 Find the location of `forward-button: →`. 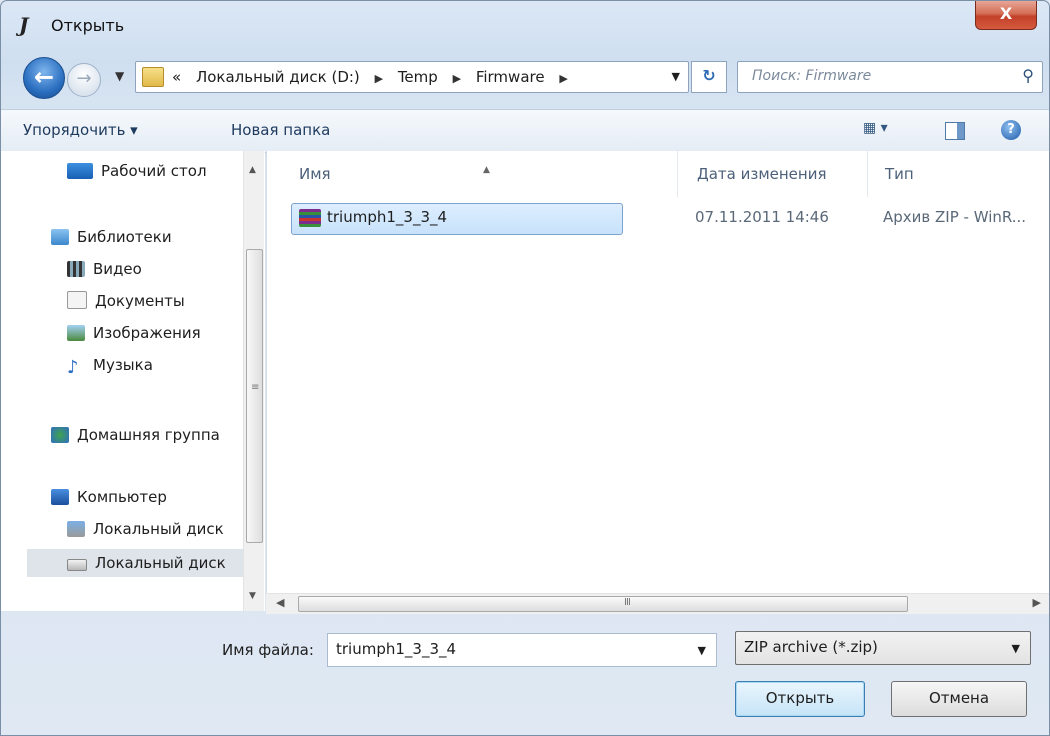

forward-button: → is located at coordinates (84, 80).